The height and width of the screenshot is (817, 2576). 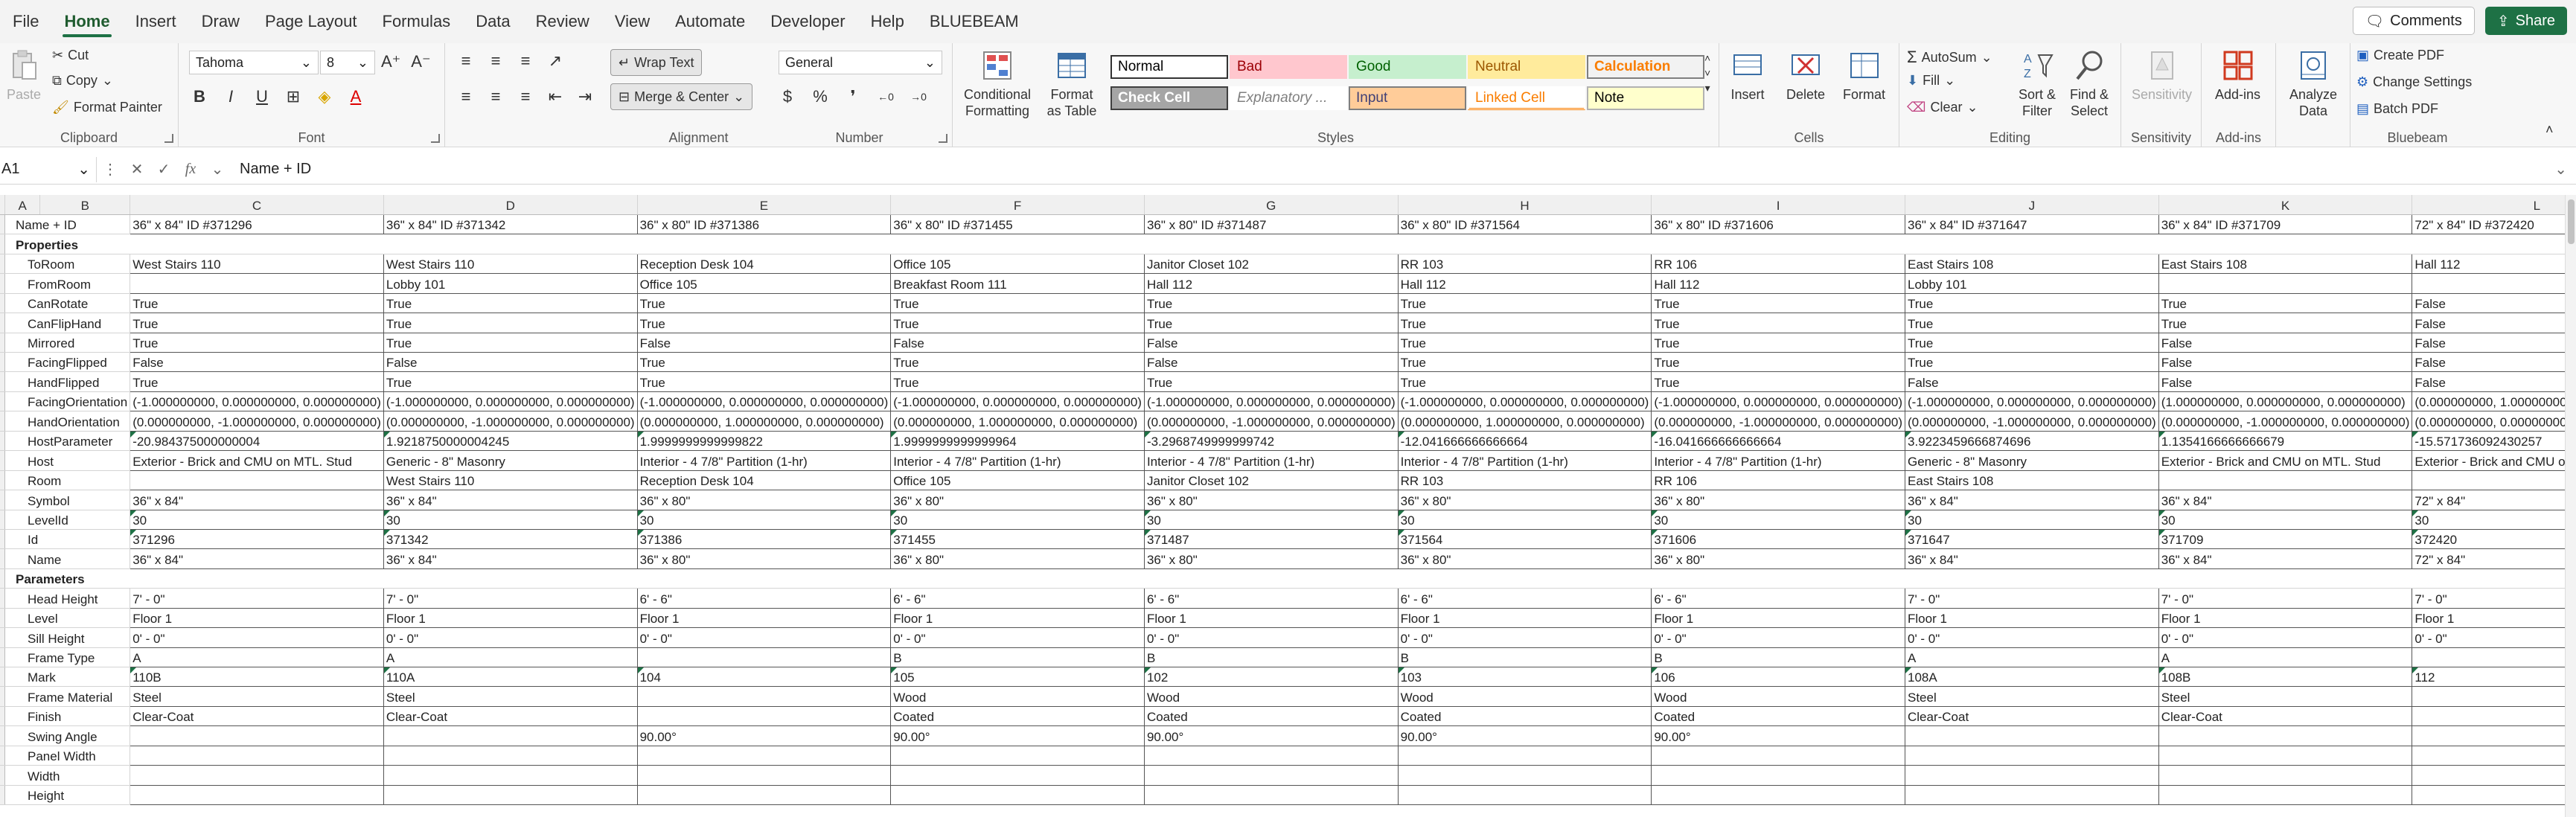 What do you see at coordinates (2032, 657) in the screenshot?
I see `data-cell: A` at bounding box center [2032, 657].